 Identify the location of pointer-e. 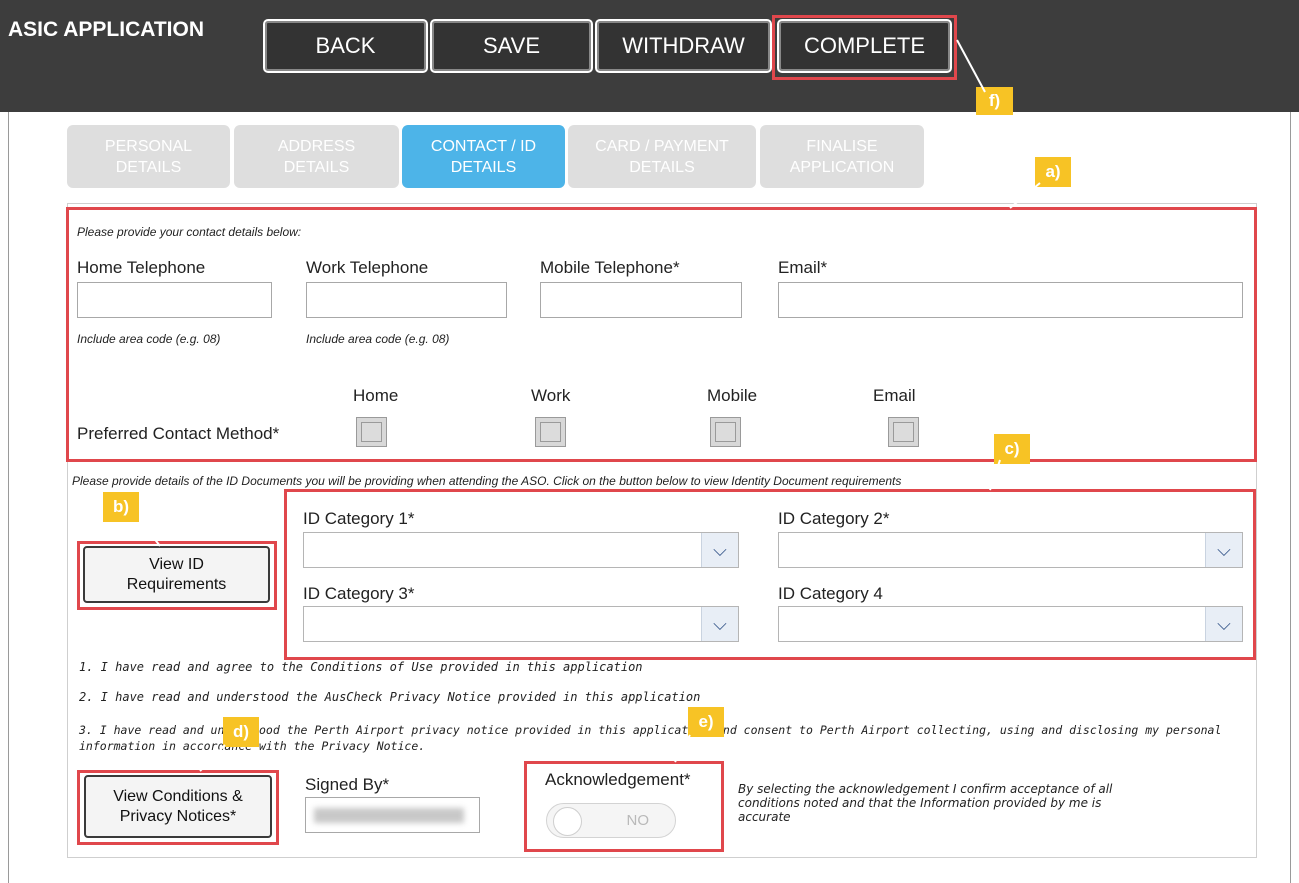
(682, 748).